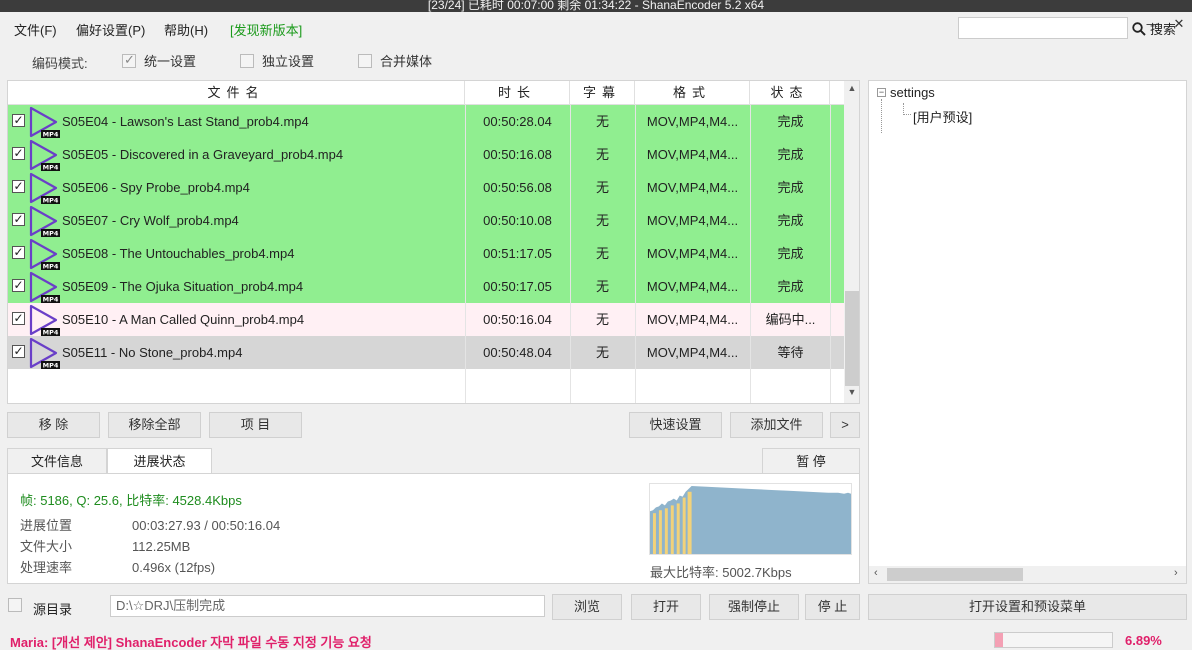  What do you see at coordinates (692, 93) in the screenshot?
I see `column-header-format: 格式` at bounding box center [692, 93].